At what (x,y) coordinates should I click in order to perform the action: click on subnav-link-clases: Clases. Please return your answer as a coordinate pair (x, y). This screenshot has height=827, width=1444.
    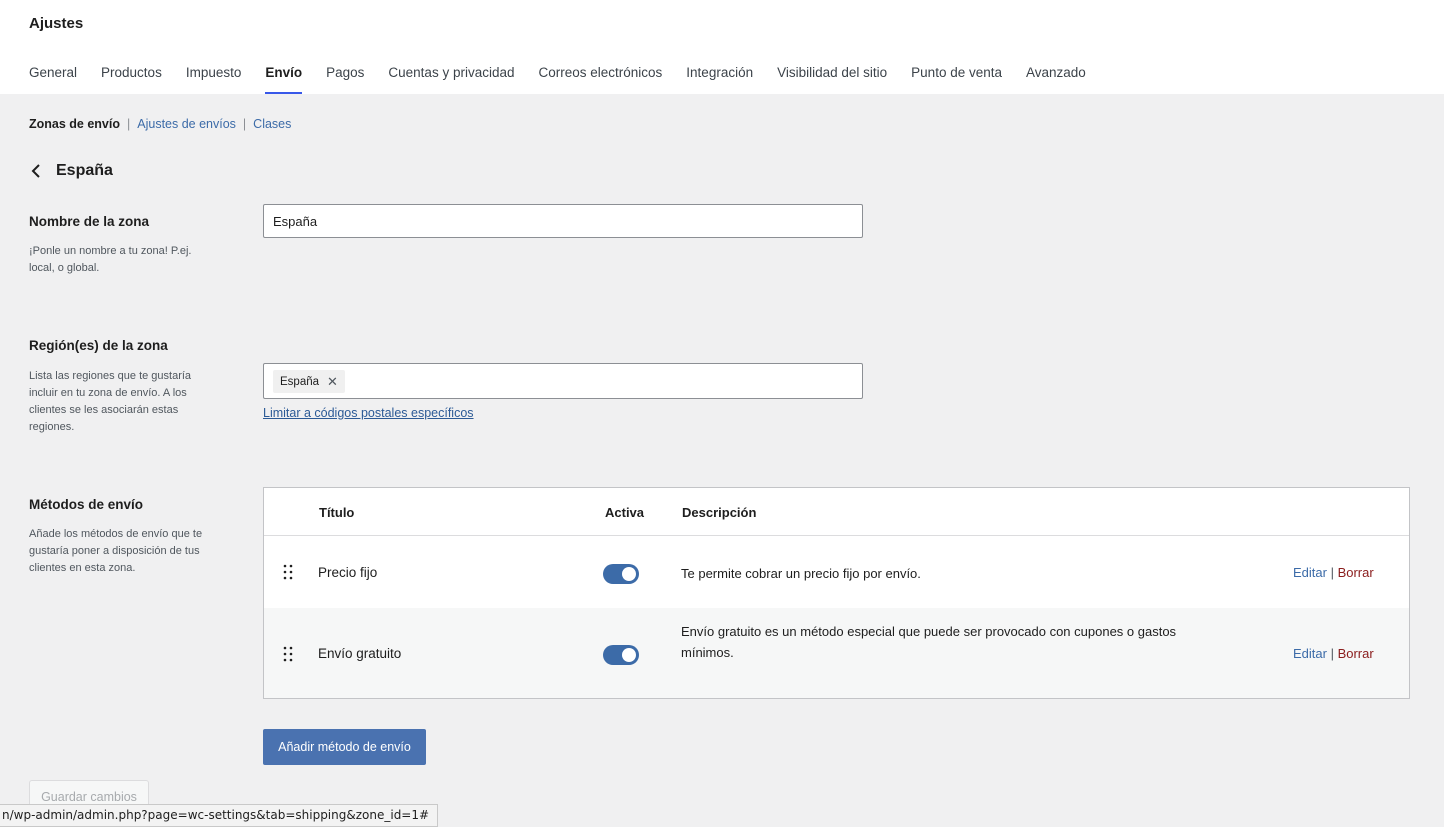
    Looking at the image, I should click on (272, 124).